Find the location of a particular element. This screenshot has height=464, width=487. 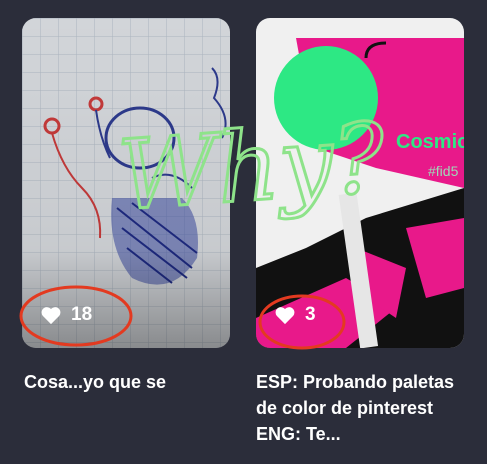

thumb-text-hashtag: #fid5 is located at coordinates (443, 171).